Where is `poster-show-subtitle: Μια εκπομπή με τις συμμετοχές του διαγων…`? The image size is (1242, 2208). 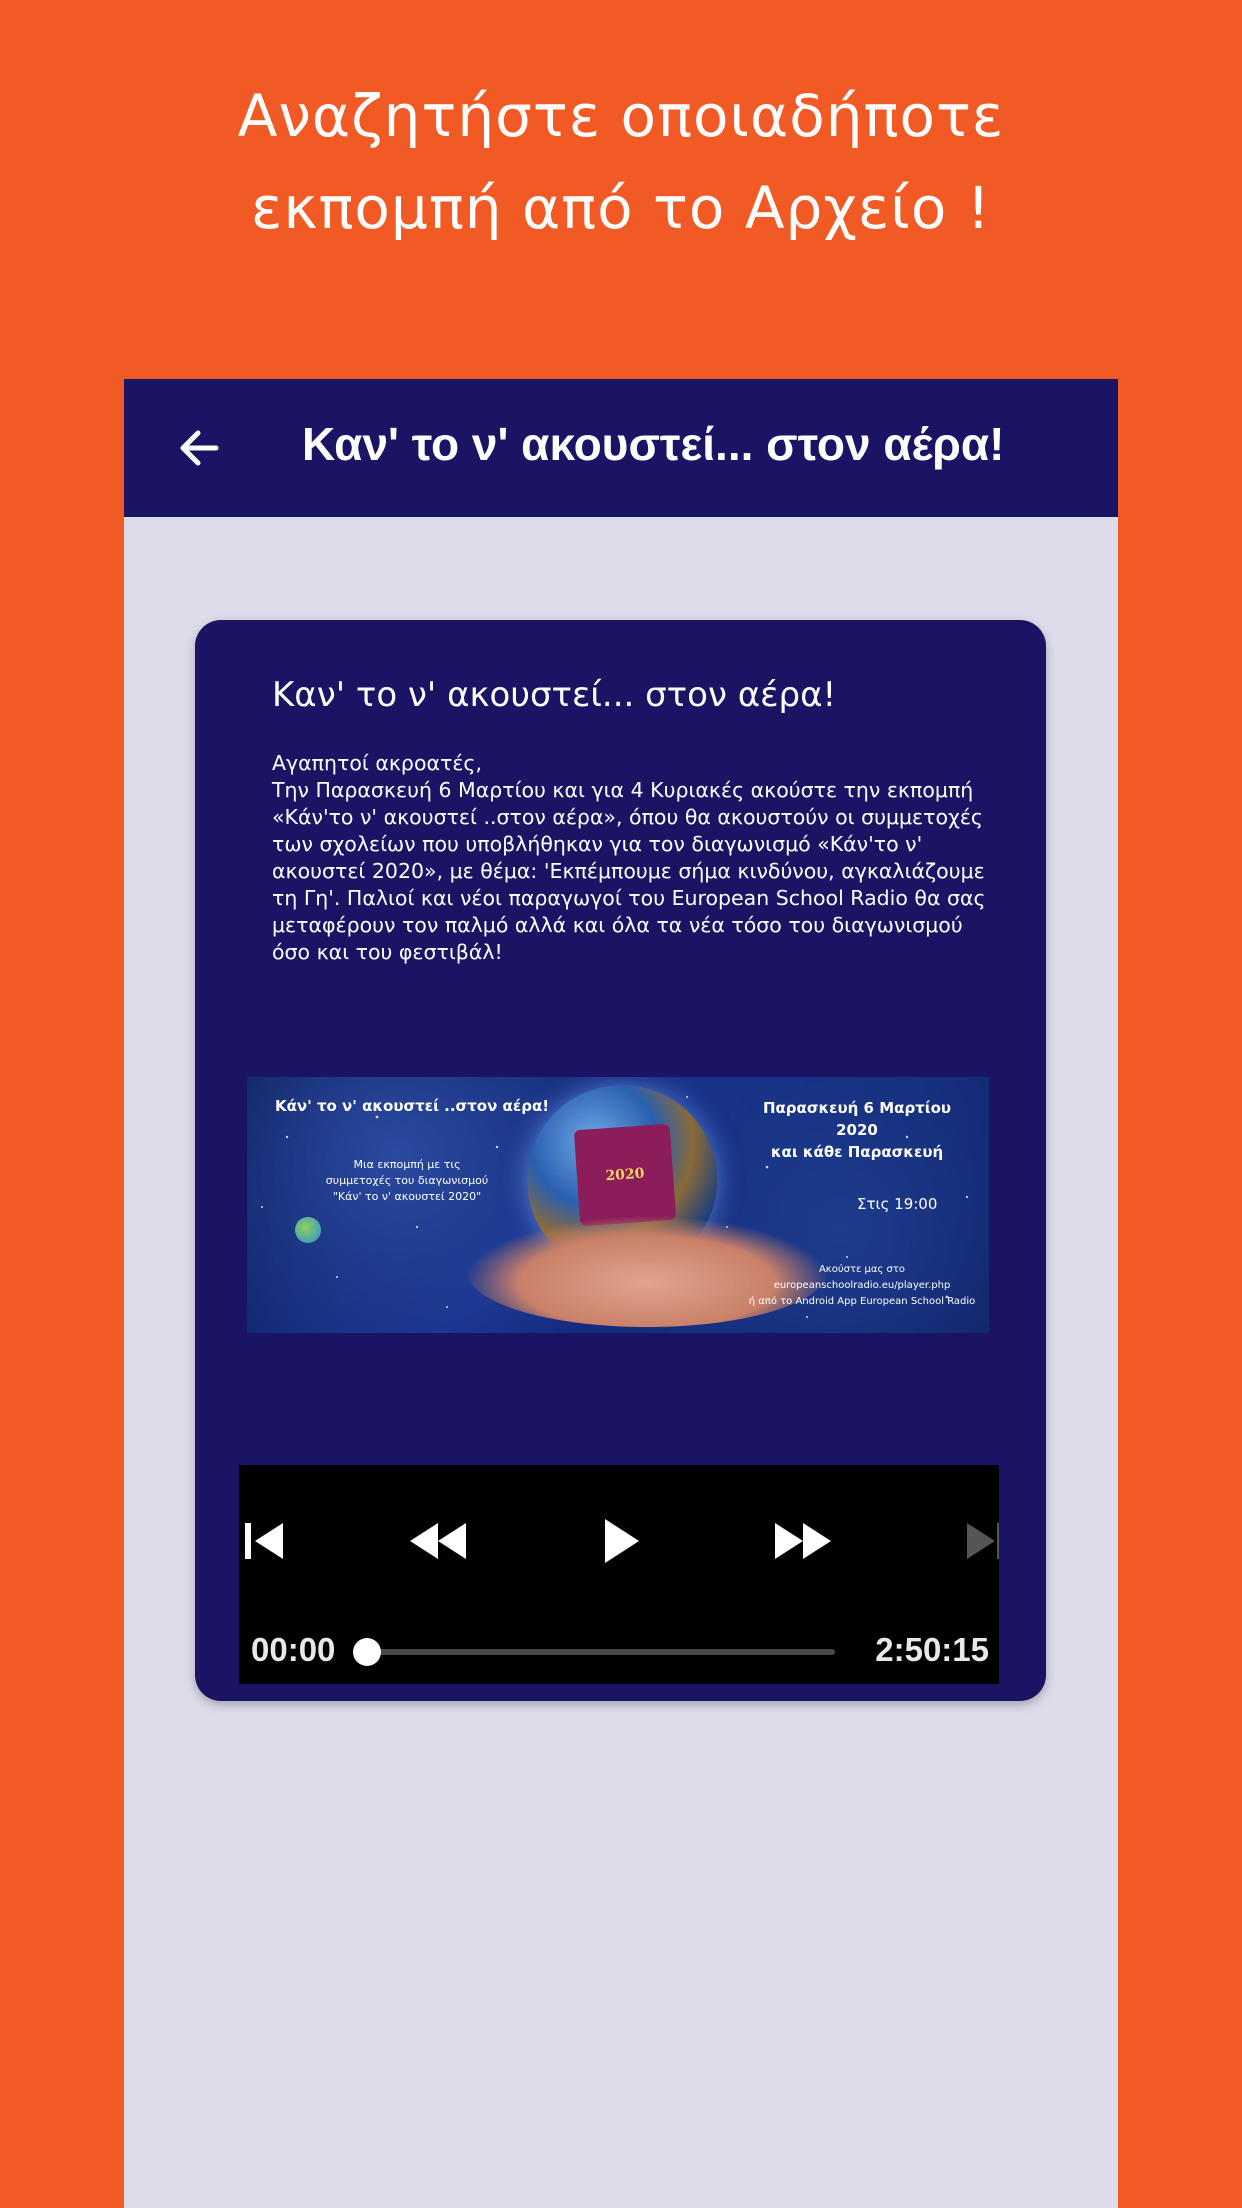
poster-show-subtitle: Μια εκπομπή με τις συμμετοχές του διαγων… is located at coordinates (407, 1181).